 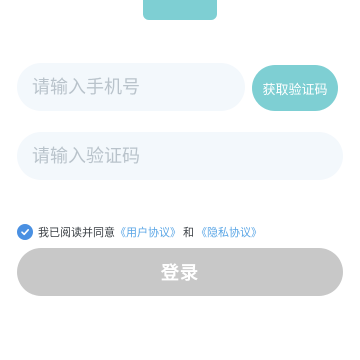 I want to click on phone-input, so click(x=131, y=87).